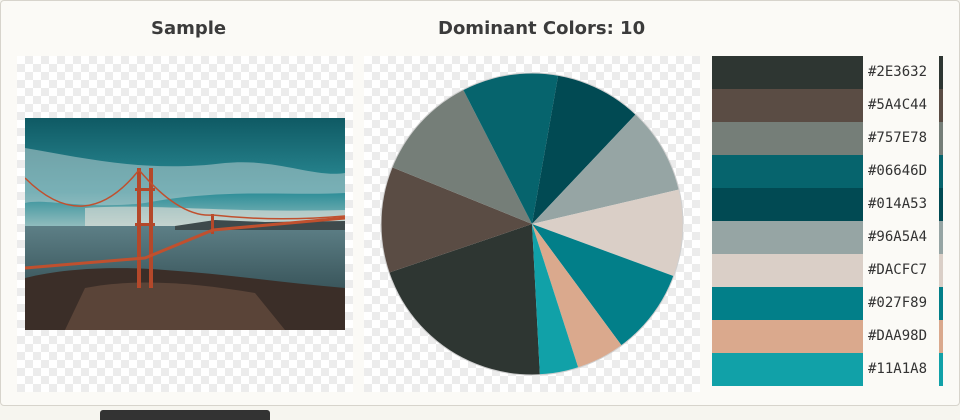 The image size is (960, 420). What do you see at coordinates (898, 336) in the screenshot?
I see `color-hex-label: #DAA98D` at bounding box center [898, 336].